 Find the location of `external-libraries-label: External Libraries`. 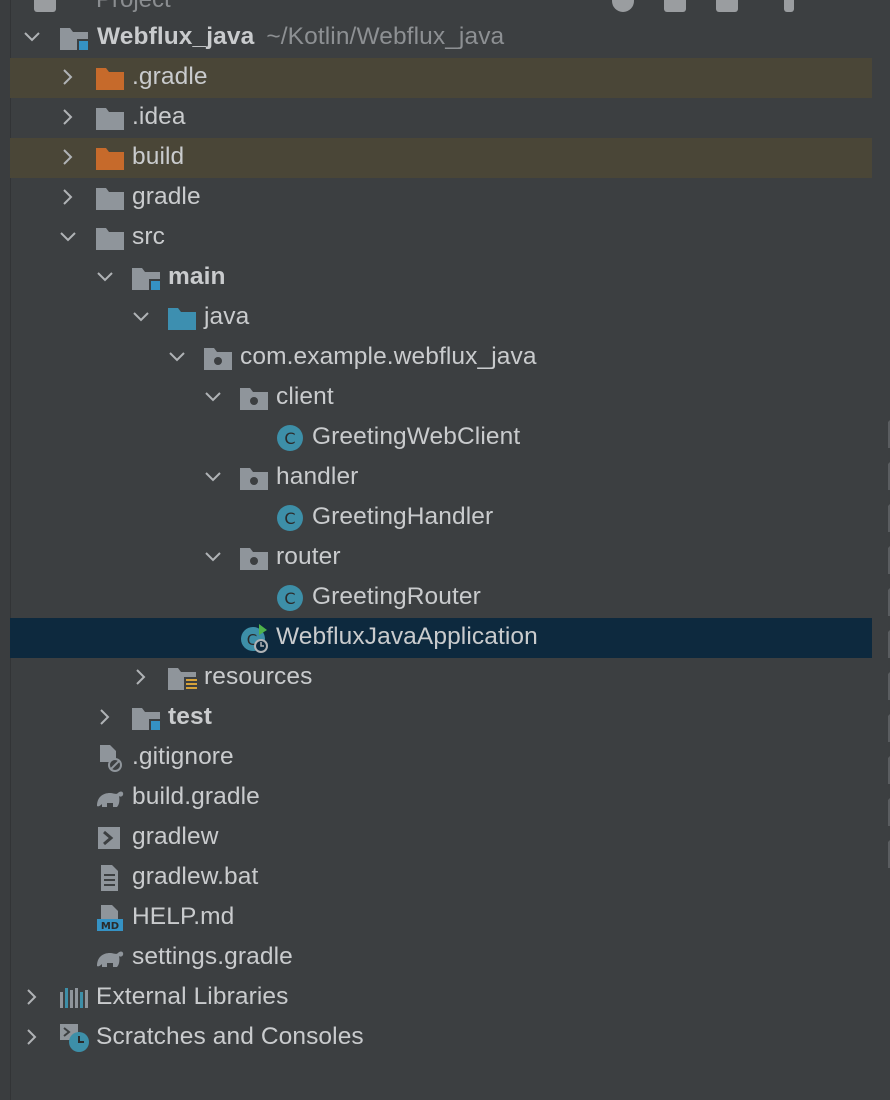

external-libraries-label: External Libraries is located at coordinates (192, 996).